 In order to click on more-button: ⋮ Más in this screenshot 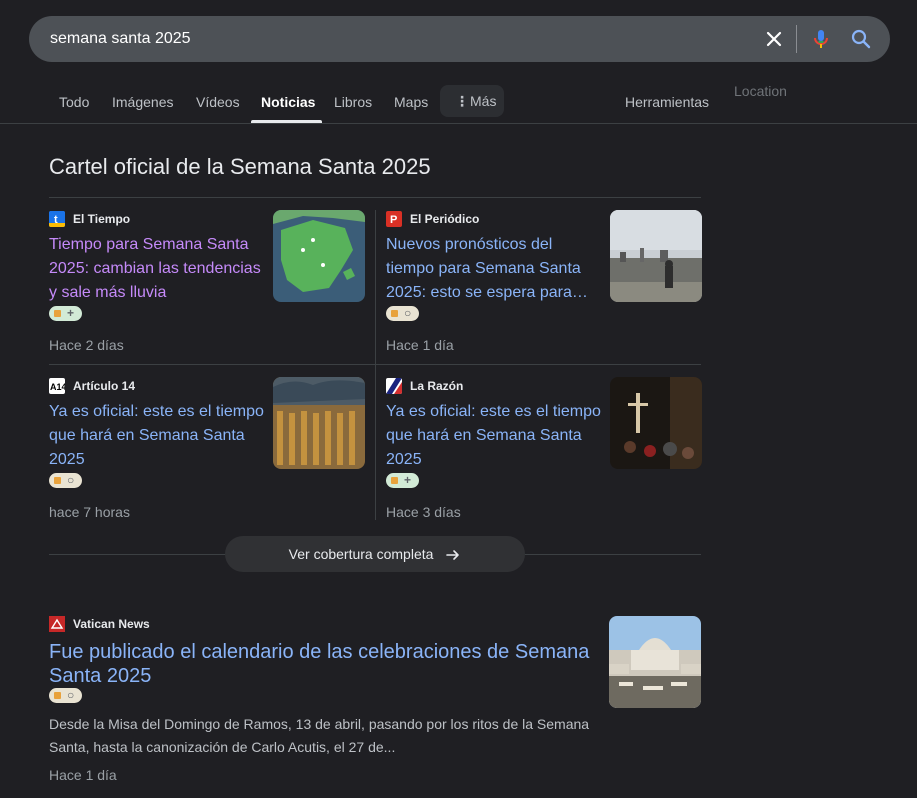, I will do `click(472, 101)`.